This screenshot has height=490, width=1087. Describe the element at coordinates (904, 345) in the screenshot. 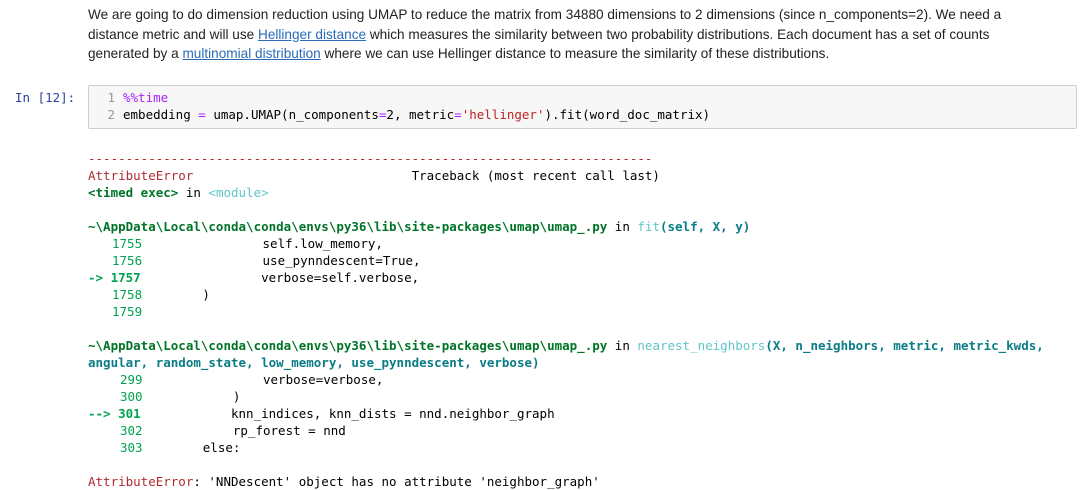

I see `frame2-args: (X, n_neighbors, metric, metric_kwds,` at that location.